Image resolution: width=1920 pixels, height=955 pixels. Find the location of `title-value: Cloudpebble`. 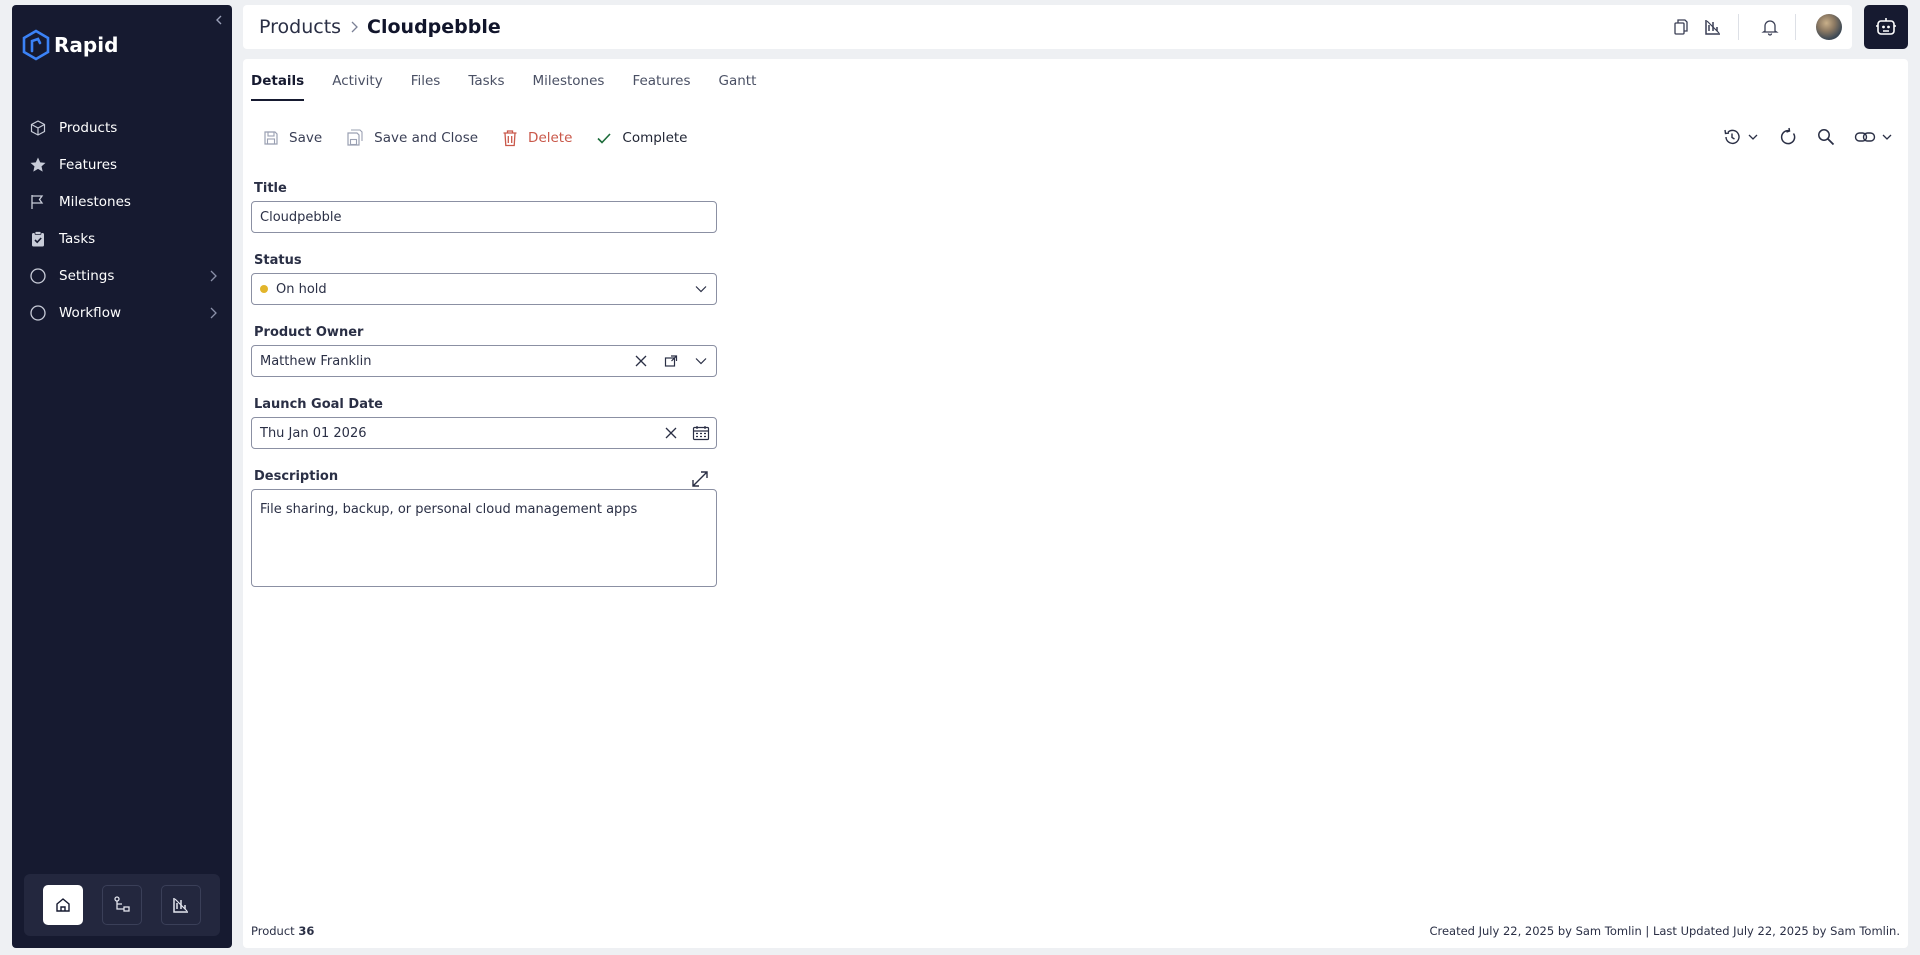

title-value: Cloudpebble is located at coordinates (301, 217).